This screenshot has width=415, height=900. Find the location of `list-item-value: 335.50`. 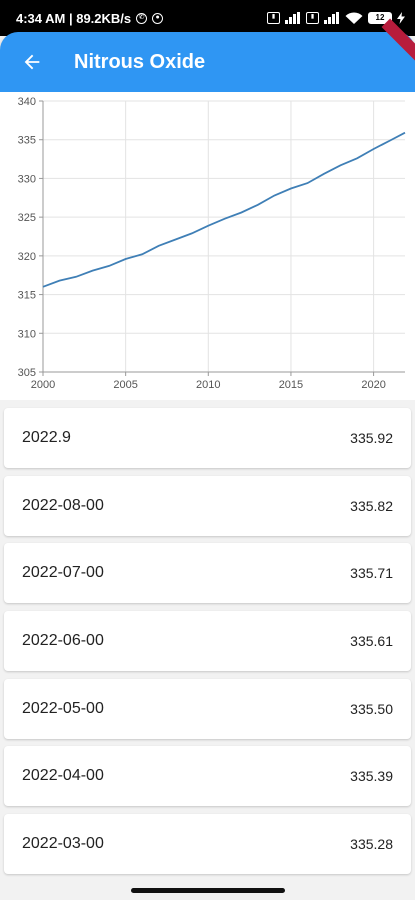

list-item-value: 335.50 is located at coordinates (371, 708).